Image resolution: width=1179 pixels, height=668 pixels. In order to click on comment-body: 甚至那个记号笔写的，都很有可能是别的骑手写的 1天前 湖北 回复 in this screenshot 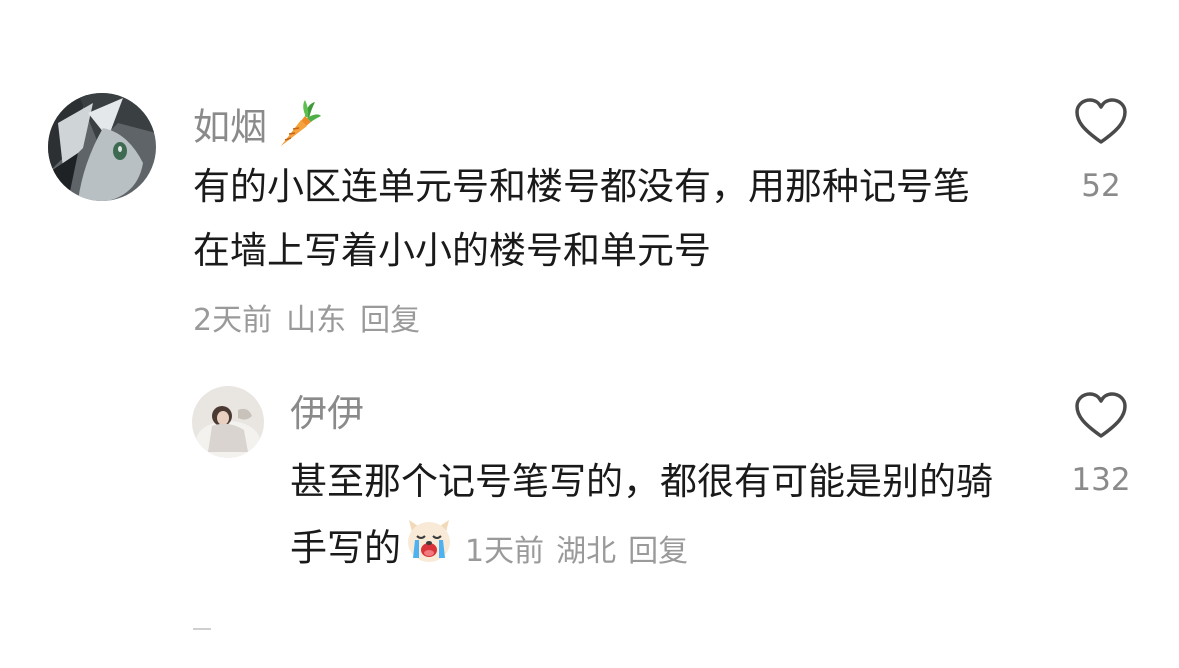, I will do `click(650, 518)`.